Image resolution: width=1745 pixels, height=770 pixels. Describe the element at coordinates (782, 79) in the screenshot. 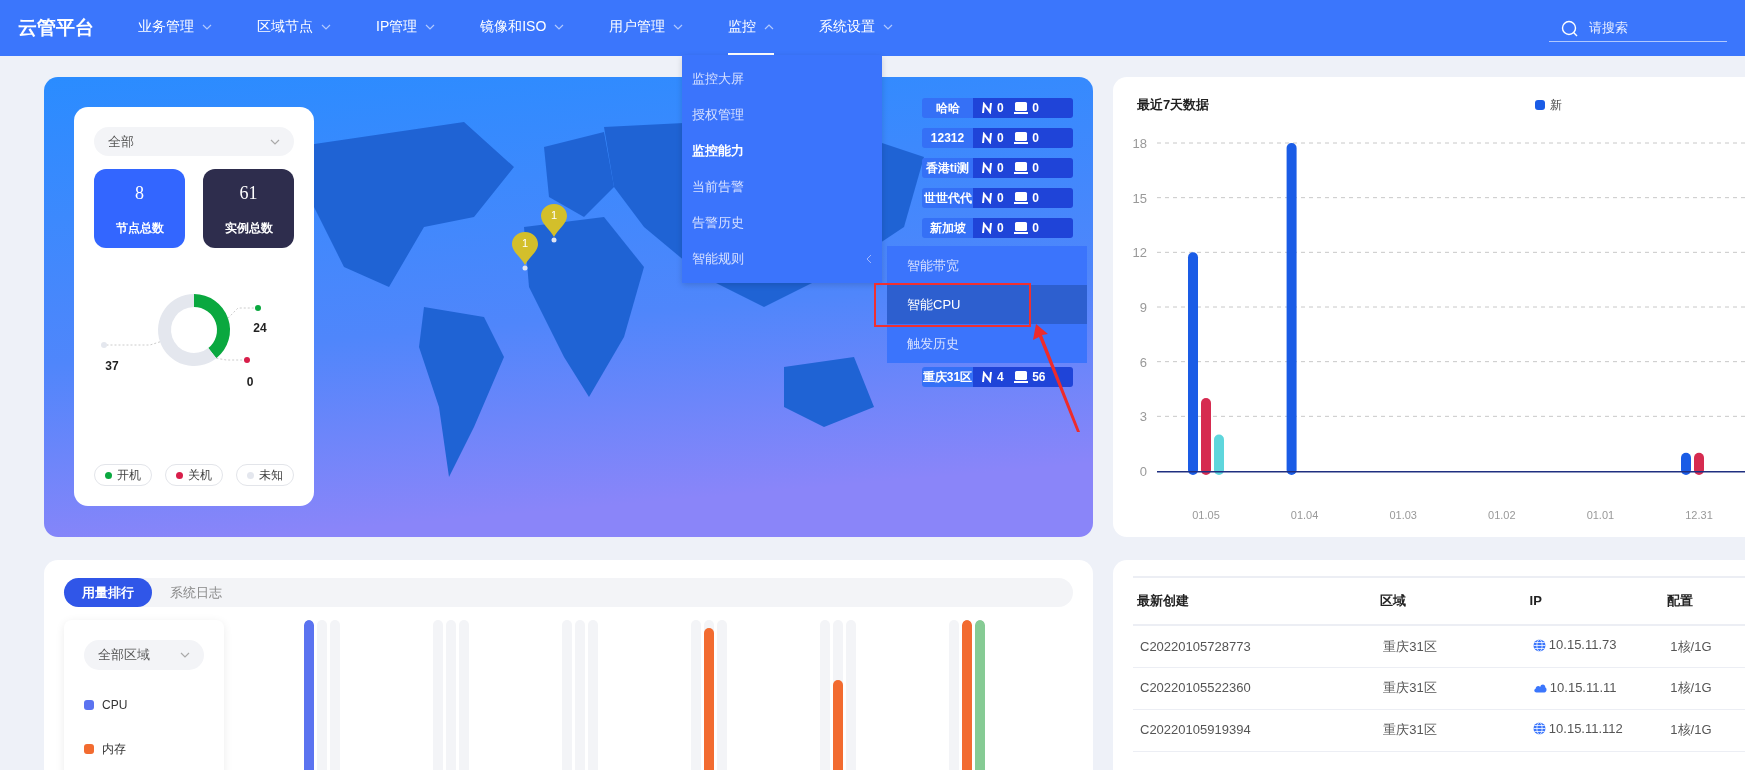

I see `menu-item: 监控大屏` at that location.